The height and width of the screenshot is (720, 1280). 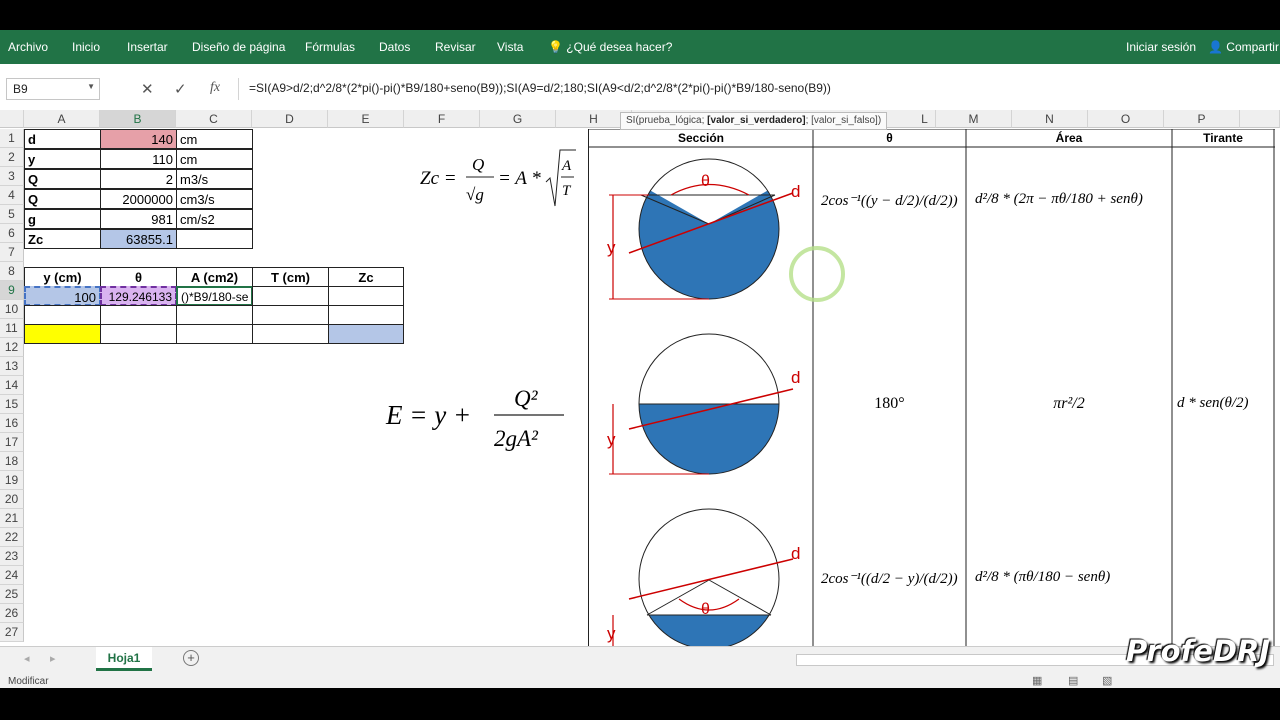 What do you see at coordinates (238, 47) in the screenshot?
I see `tab-diseno-pagina: Diseño de página` at bounding box center [238, 47].